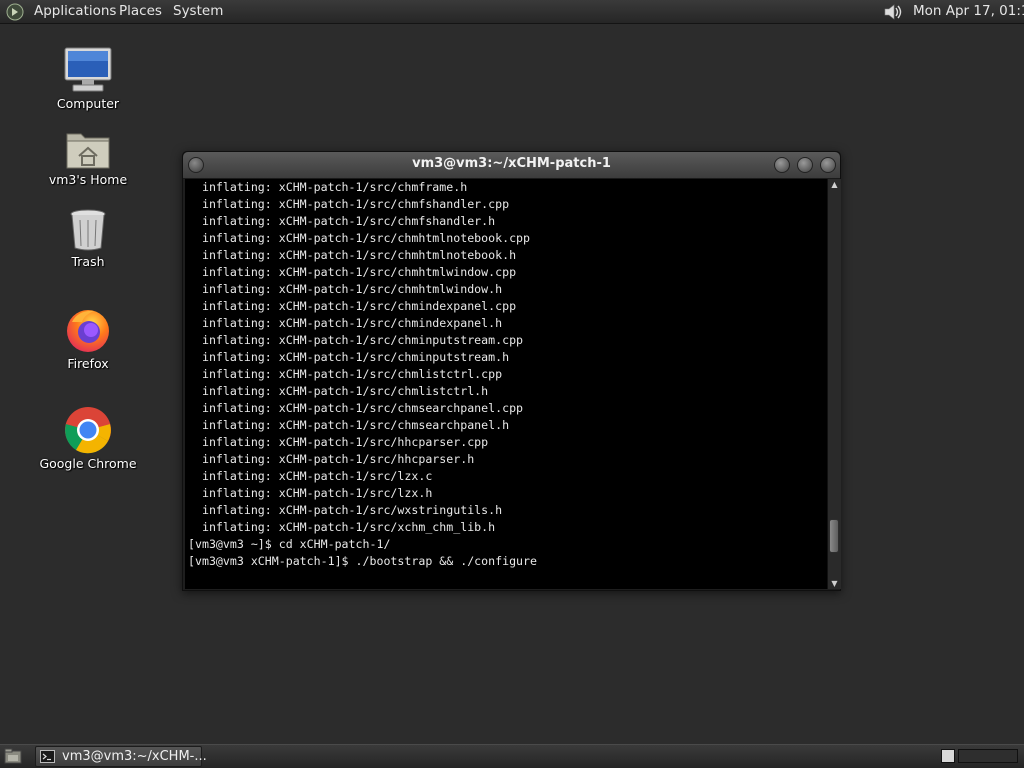 This screenshot has height=768, width=1024. What do you see at coordinates (88, 151) in the screenshot?
I see `home-folder-icon` at bounding box center [88, 151].